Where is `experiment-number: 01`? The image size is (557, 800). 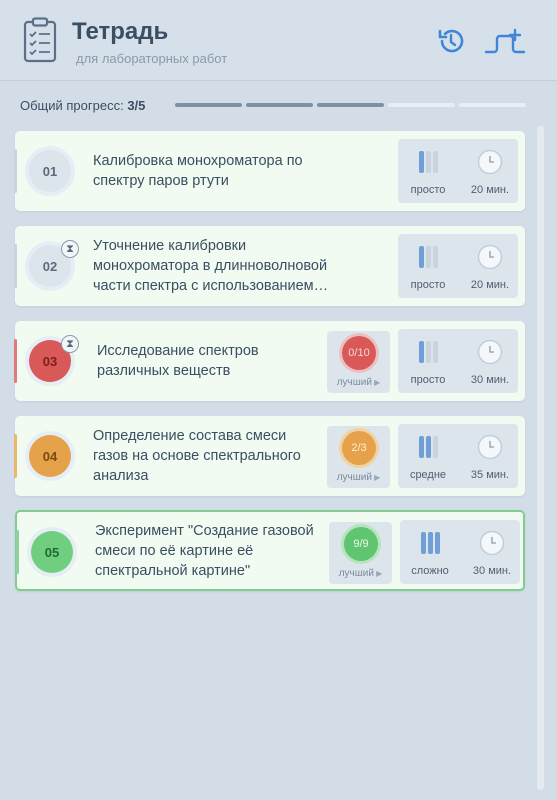
experiment-number: 01 is located at coordinates (50, 171).